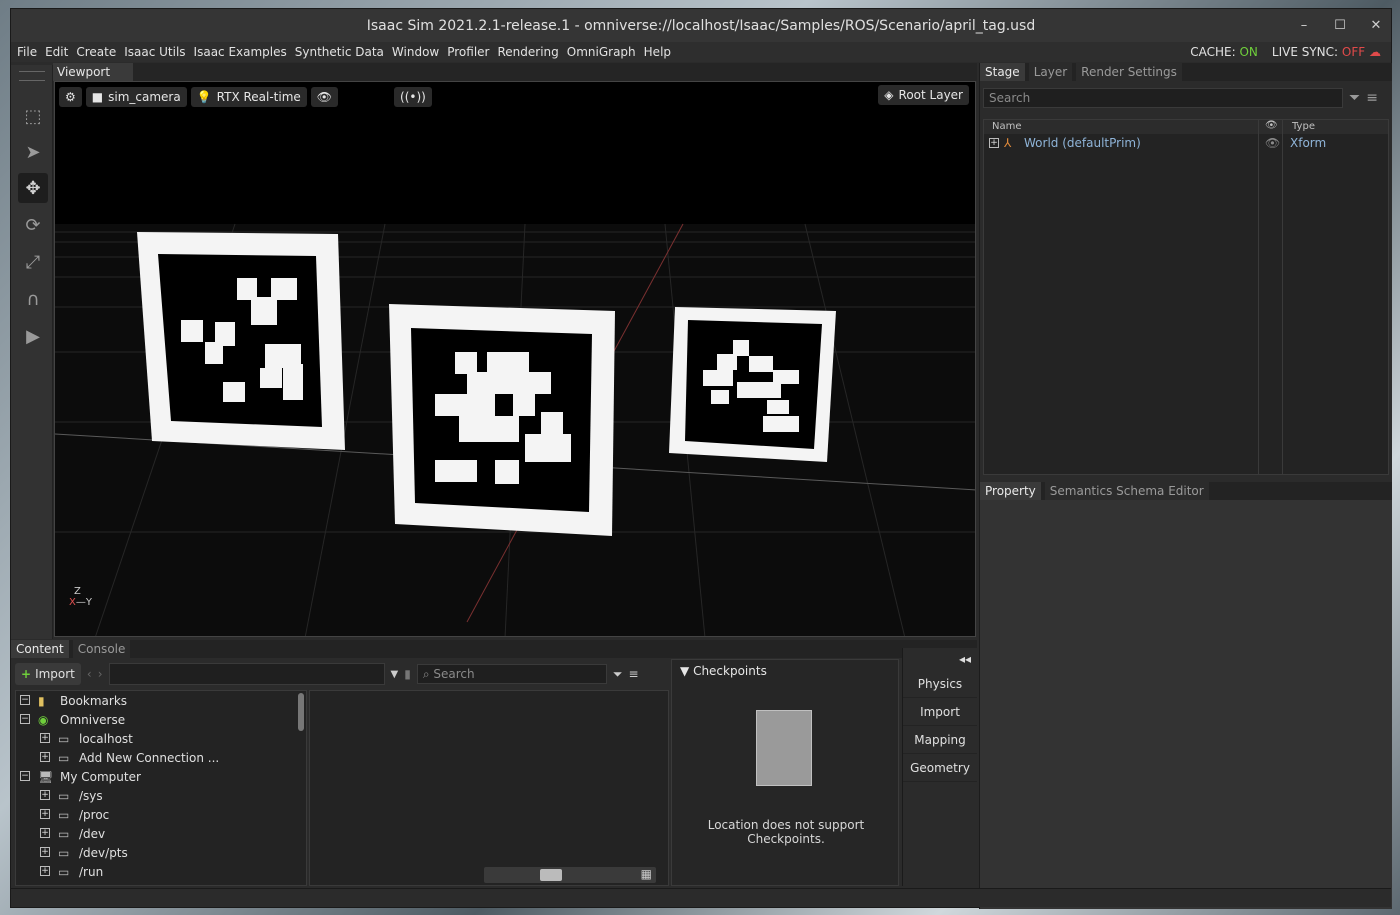  Describe the element at coordinates (1129, 72) in the screenshot. I see `tab-render-settings: Render Settings` at that location.